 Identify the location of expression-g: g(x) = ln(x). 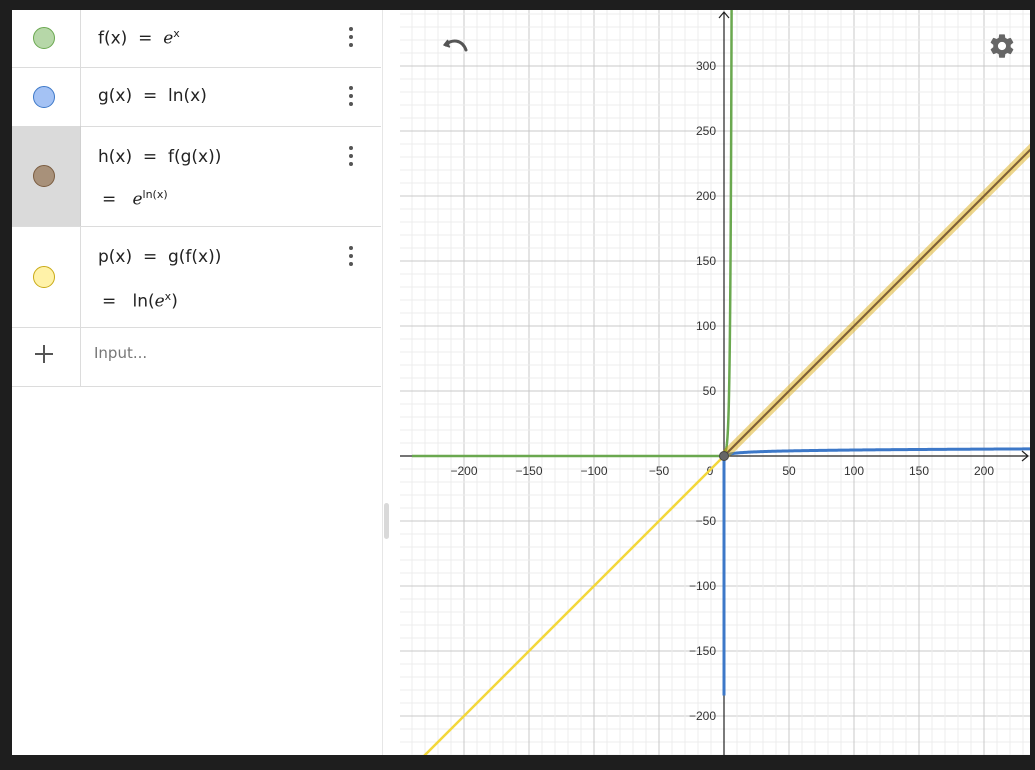
(152, 96).